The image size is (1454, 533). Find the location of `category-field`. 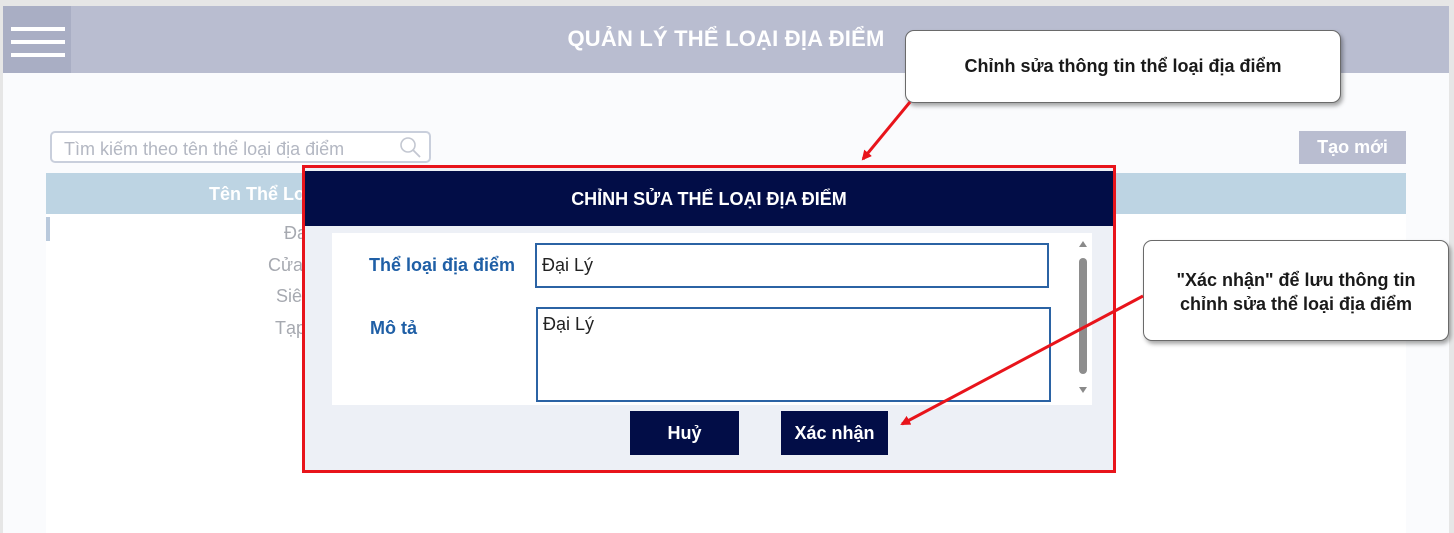

category-field is located at coordinates (792, 265).